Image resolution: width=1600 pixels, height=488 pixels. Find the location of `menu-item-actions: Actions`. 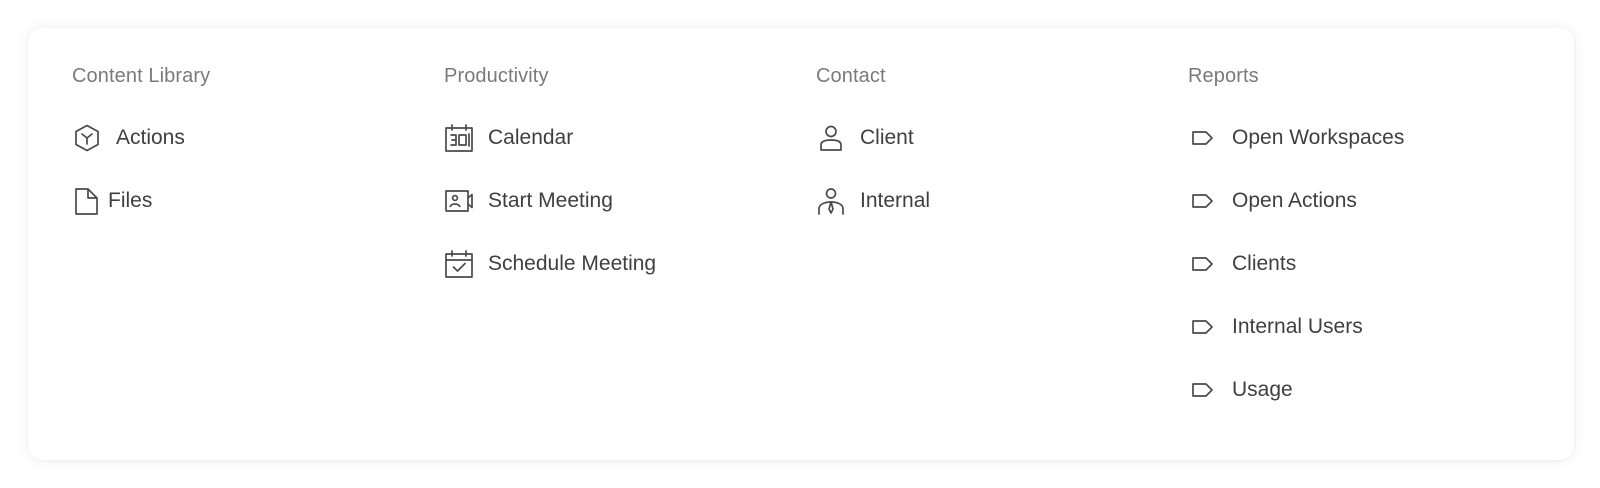

menu-item-actions: Actions is located at coordinates (128, 138).